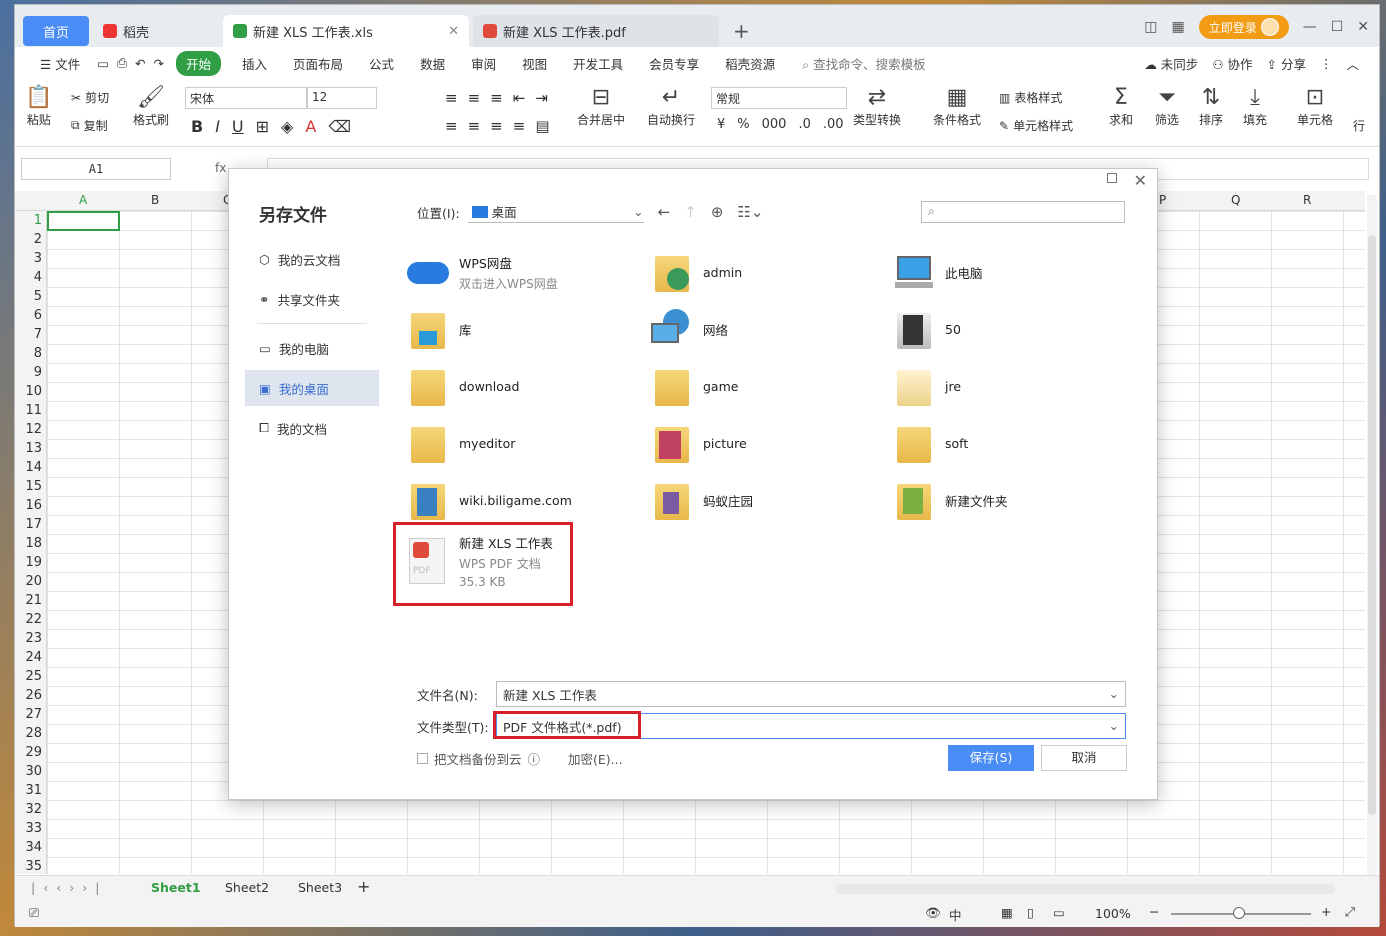 The image size is (1386, 936). Describe the element at coordinates (1372, 525) in the screenshot. I see `vertical-scroll-thumb` at that location.